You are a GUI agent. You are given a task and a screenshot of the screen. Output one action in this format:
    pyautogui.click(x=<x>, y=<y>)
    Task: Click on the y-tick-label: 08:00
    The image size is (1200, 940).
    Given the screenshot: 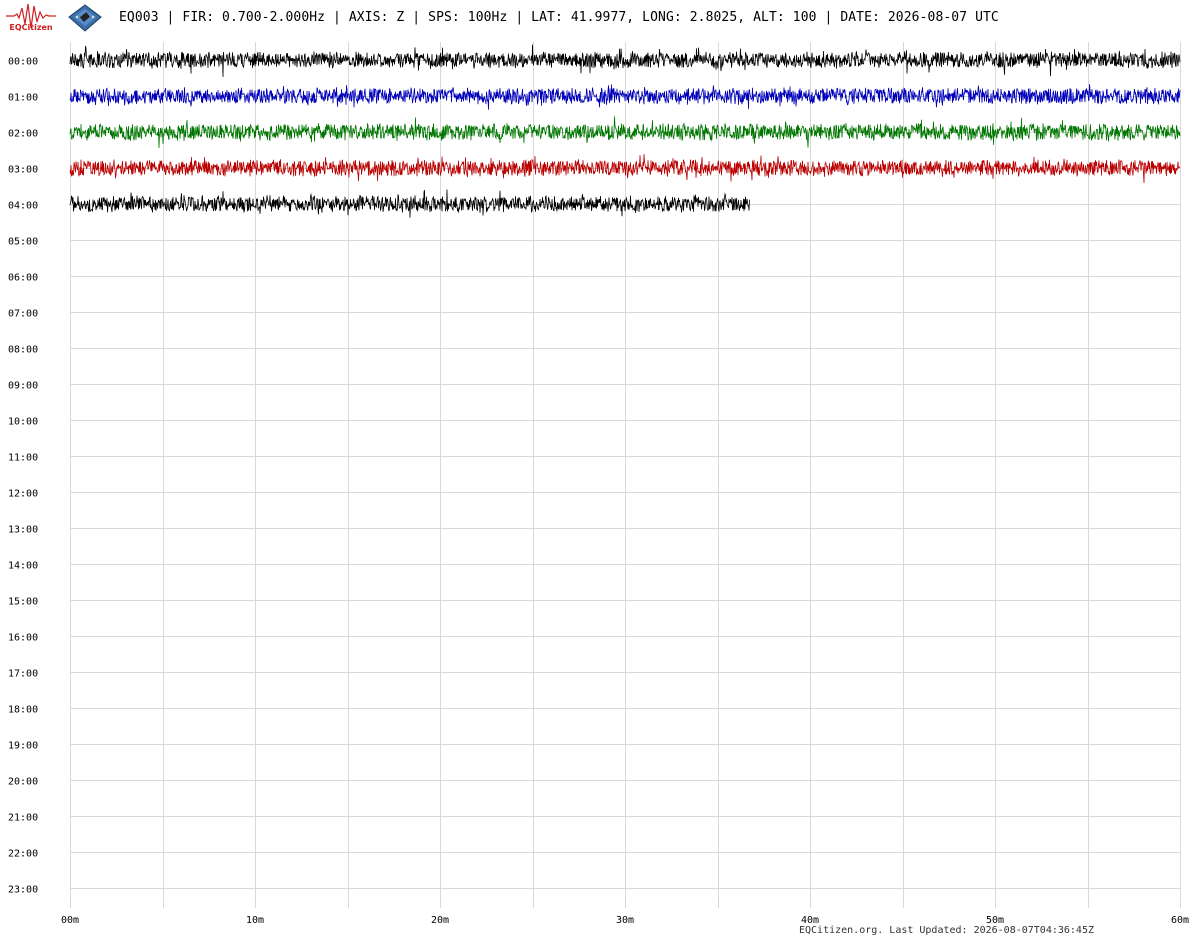 What is the action you would take?
    pyautogui.click(x=23, y=350)
    